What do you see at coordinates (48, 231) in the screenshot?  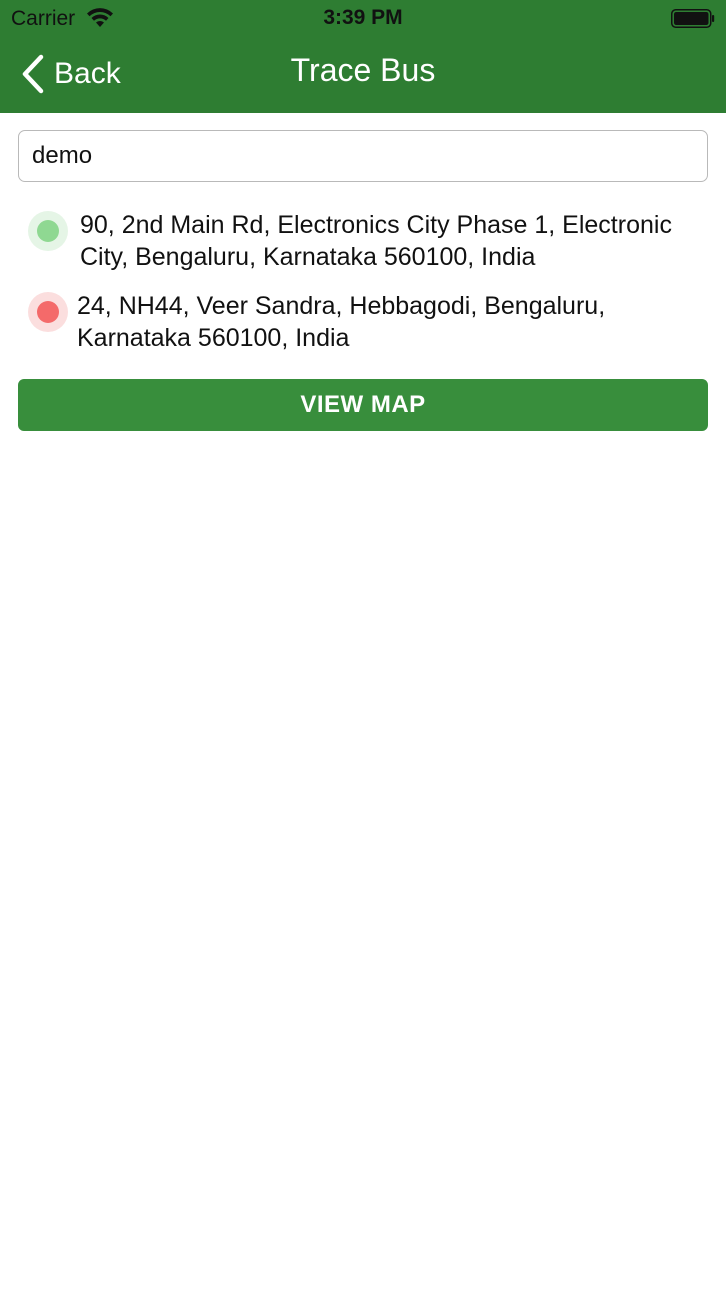 I see `green-dot-icon` at bounding box center [48, 231].